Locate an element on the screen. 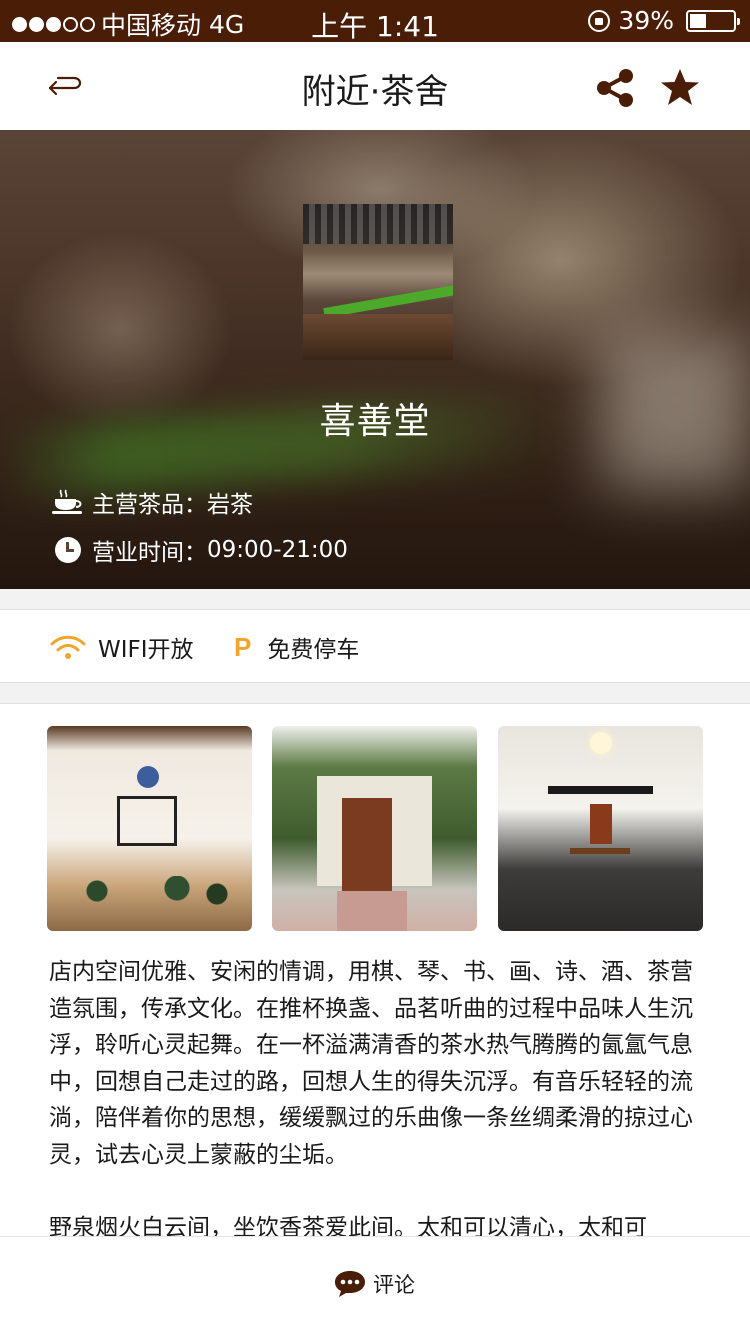  share-icon is located at coordinates (615, 88).